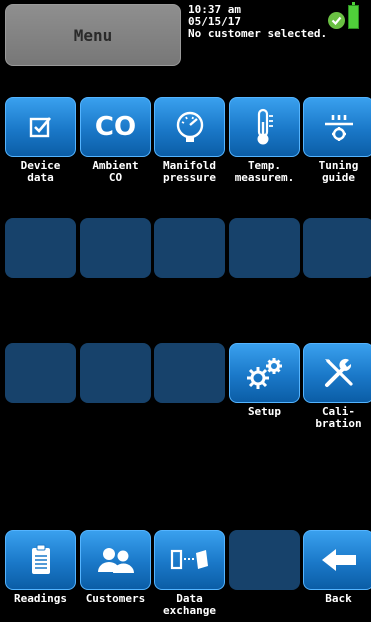 The image size is (371, 622). I want to click on device-data-button, so click(40, 127).